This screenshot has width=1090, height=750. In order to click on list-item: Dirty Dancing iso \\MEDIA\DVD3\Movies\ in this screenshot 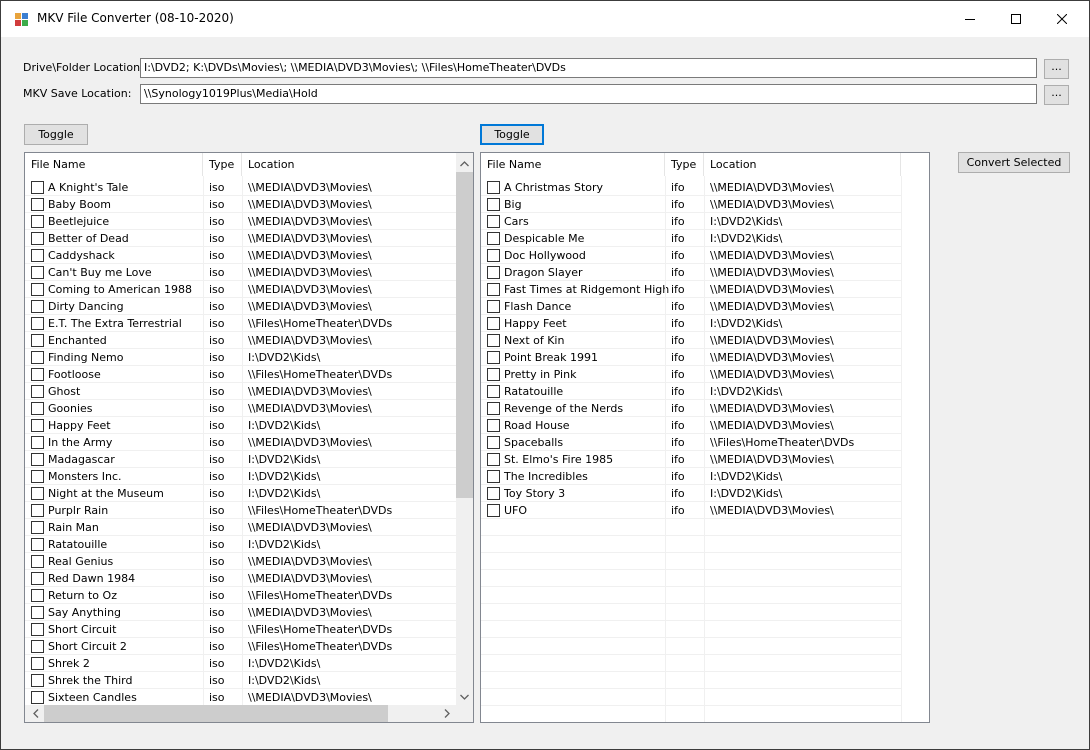, I will do `click(249, 306)`.